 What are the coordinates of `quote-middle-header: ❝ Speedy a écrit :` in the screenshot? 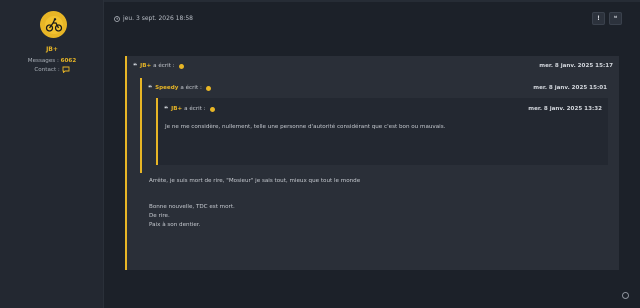 It's located at (179, 88).